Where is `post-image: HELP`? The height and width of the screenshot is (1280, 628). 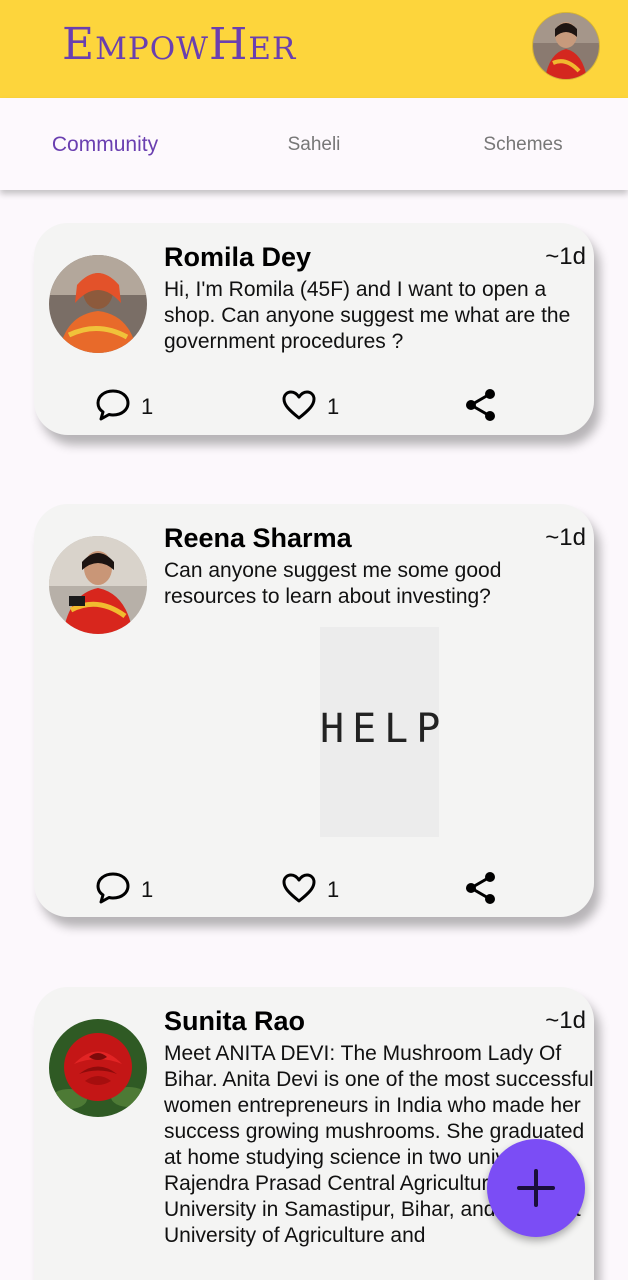 post-image: HELP is located at coordinates (384, 732).